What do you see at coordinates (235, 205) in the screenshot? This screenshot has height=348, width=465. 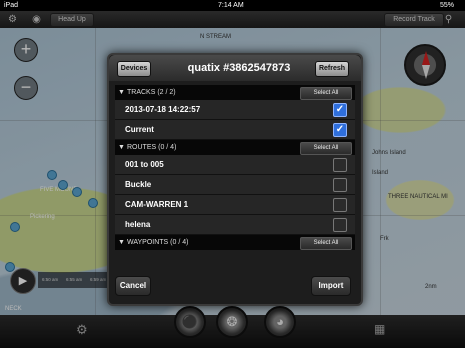 I see `list-item: CAM-WARREN 1` at bounding box center [235, 205].